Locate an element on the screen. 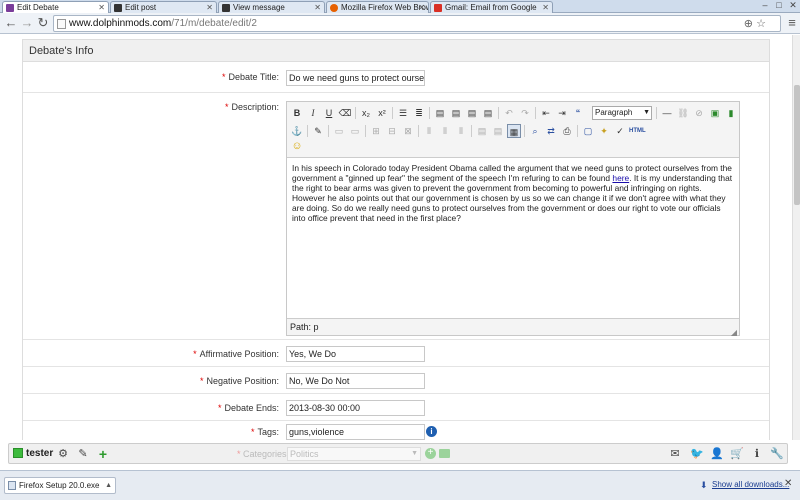  maximize-icon: □ is located at coordinates (779, 5).